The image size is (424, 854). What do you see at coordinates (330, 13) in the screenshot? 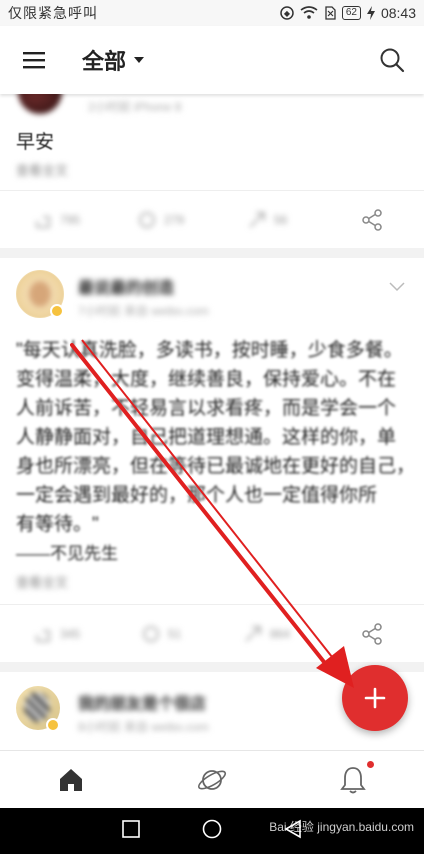
I see `no-sim-icon` at bounding box center [330, 13].